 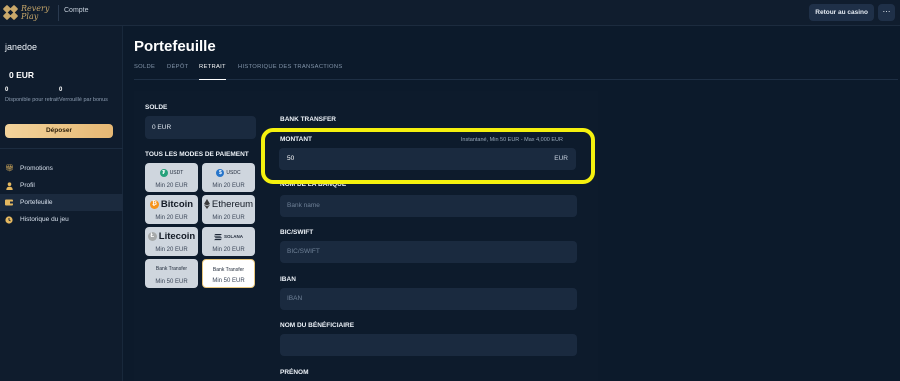 What do you see at coordinates (35, 12) in the screenshot?
I see `logo-text: Revery Play` at bounding box center [35, 12].